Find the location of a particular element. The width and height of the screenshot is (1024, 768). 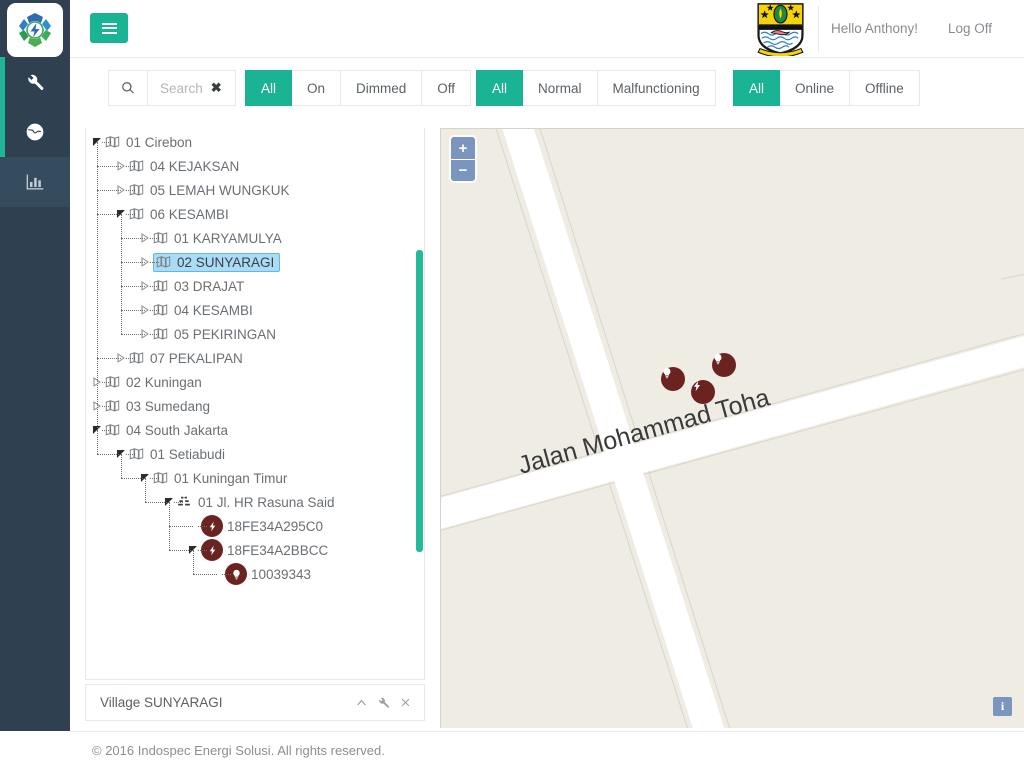

filter-conn-online: Online is located at coordinates (815, 88).